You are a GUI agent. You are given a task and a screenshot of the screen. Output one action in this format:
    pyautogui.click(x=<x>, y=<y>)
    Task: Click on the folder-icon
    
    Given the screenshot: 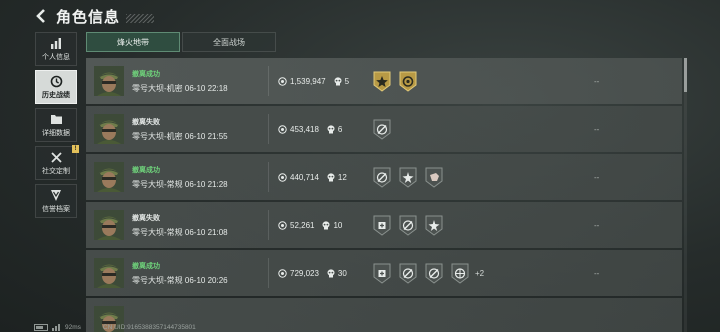 What is the action you would take?
    pyautogui.click(x=56, y=119)
    